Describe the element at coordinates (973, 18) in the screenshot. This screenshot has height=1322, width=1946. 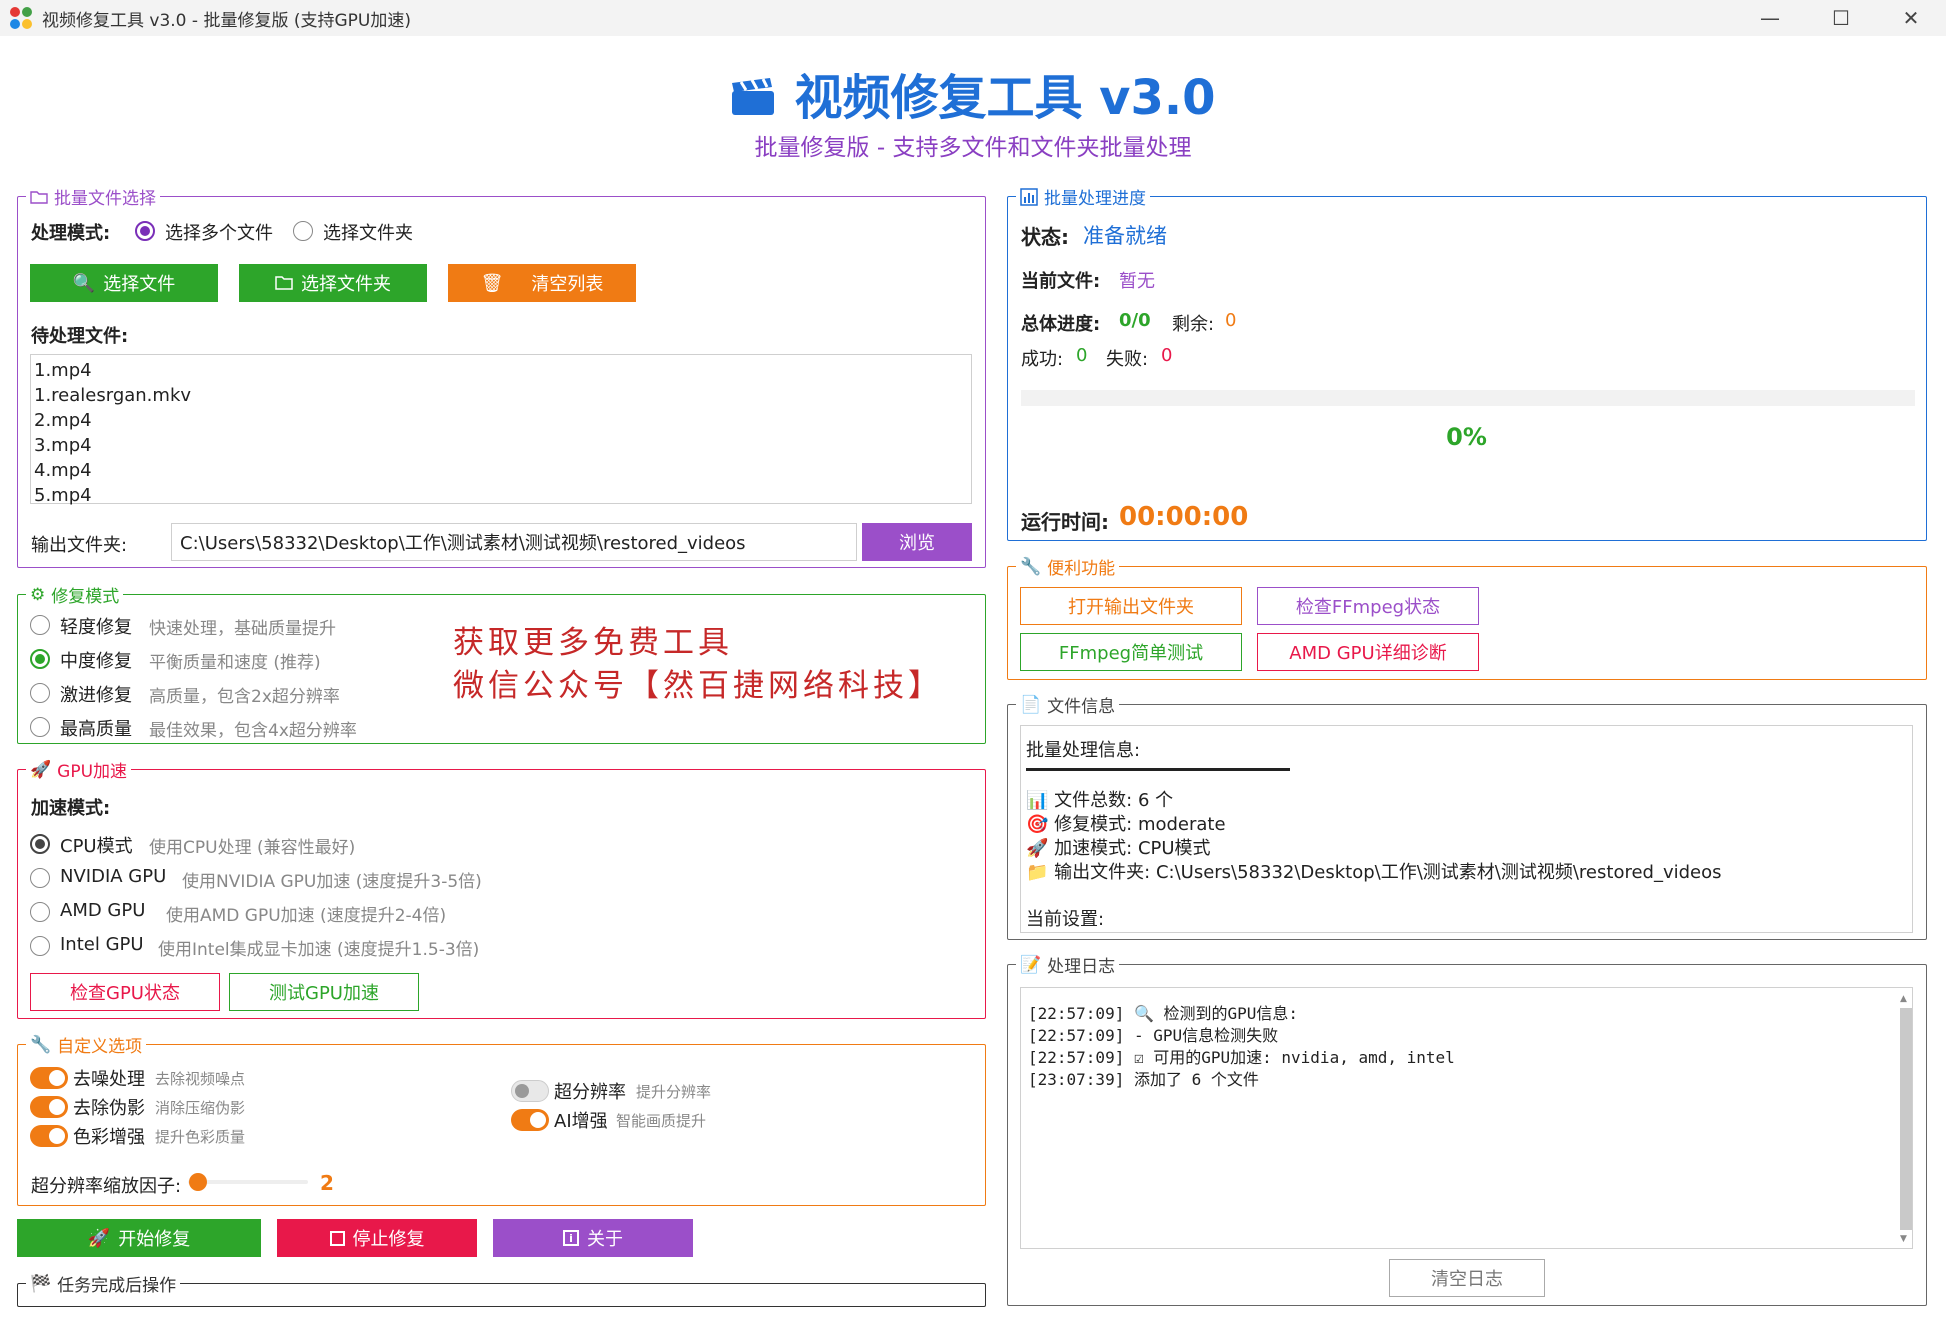
I see `title-bar: 视频修复工具 v3.0 - 批量修复版 (支持GPU加速) — ☐ ✕` at that location.